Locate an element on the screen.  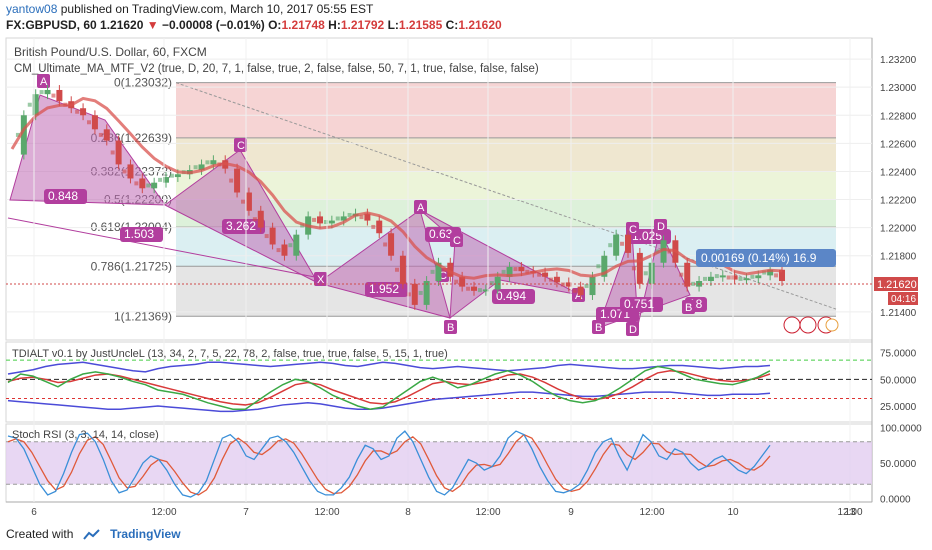
time-tick-label: 8 is located at coordinates (408, 512).